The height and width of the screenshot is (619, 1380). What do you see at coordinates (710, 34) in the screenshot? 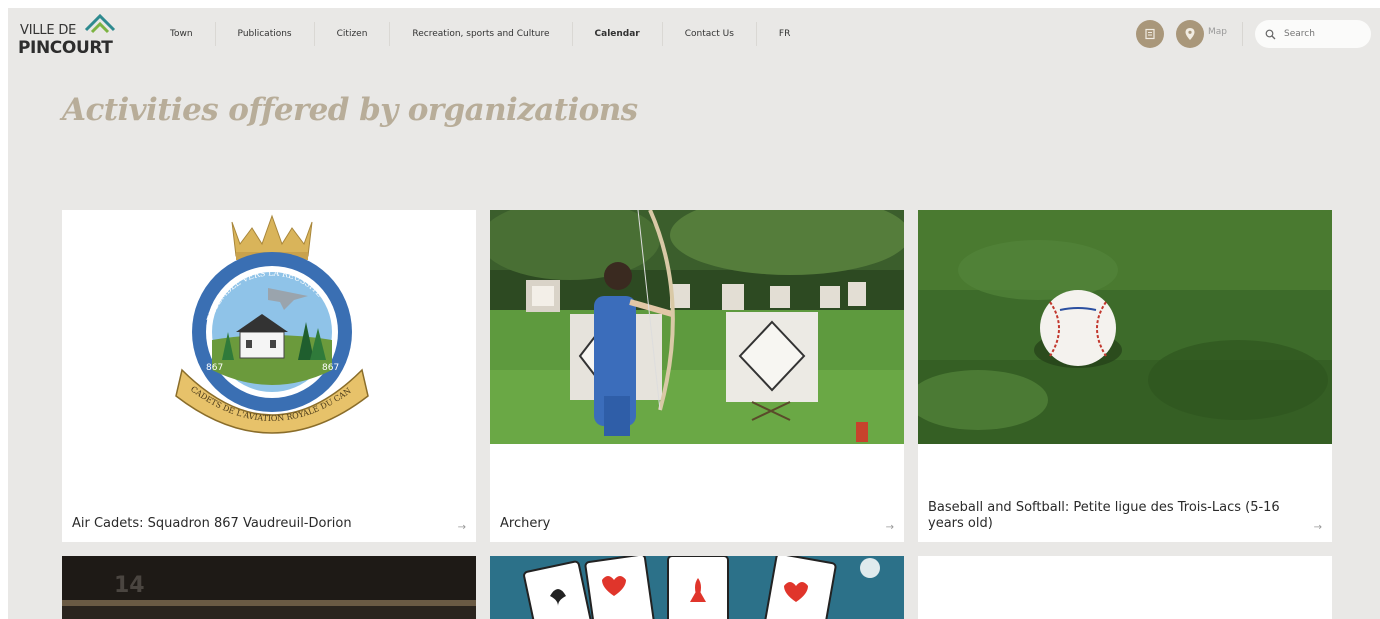
I see `nav-item-contact: Contact Us` at bounding box center [710, 34].